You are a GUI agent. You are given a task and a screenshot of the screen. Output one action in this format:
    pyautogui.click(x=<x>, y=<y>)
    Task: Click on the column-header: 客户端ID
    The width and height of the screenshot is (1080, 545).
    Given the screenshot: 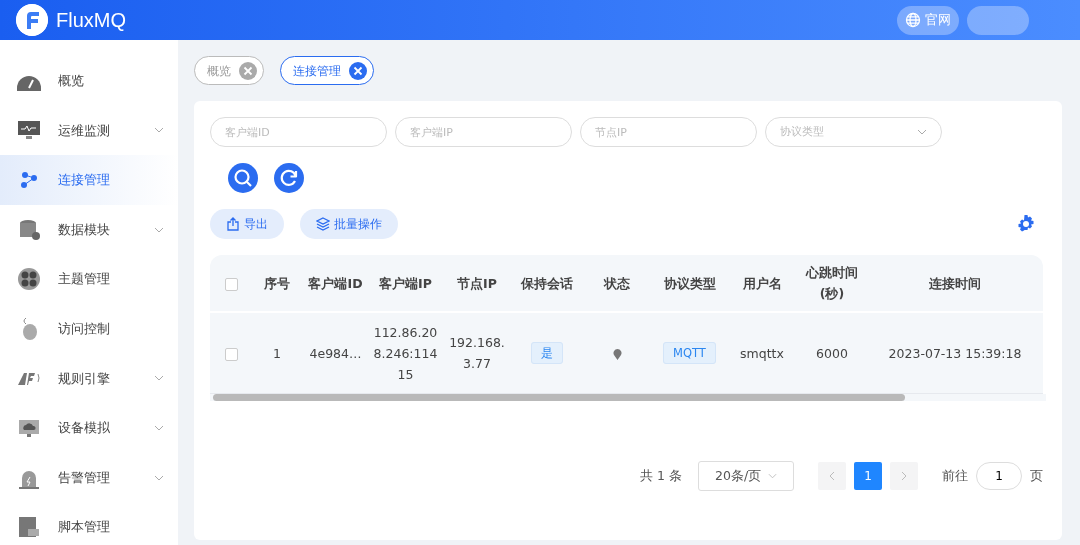 What is the action you would take?
    pyautogui.click(x=335, y=283)
    